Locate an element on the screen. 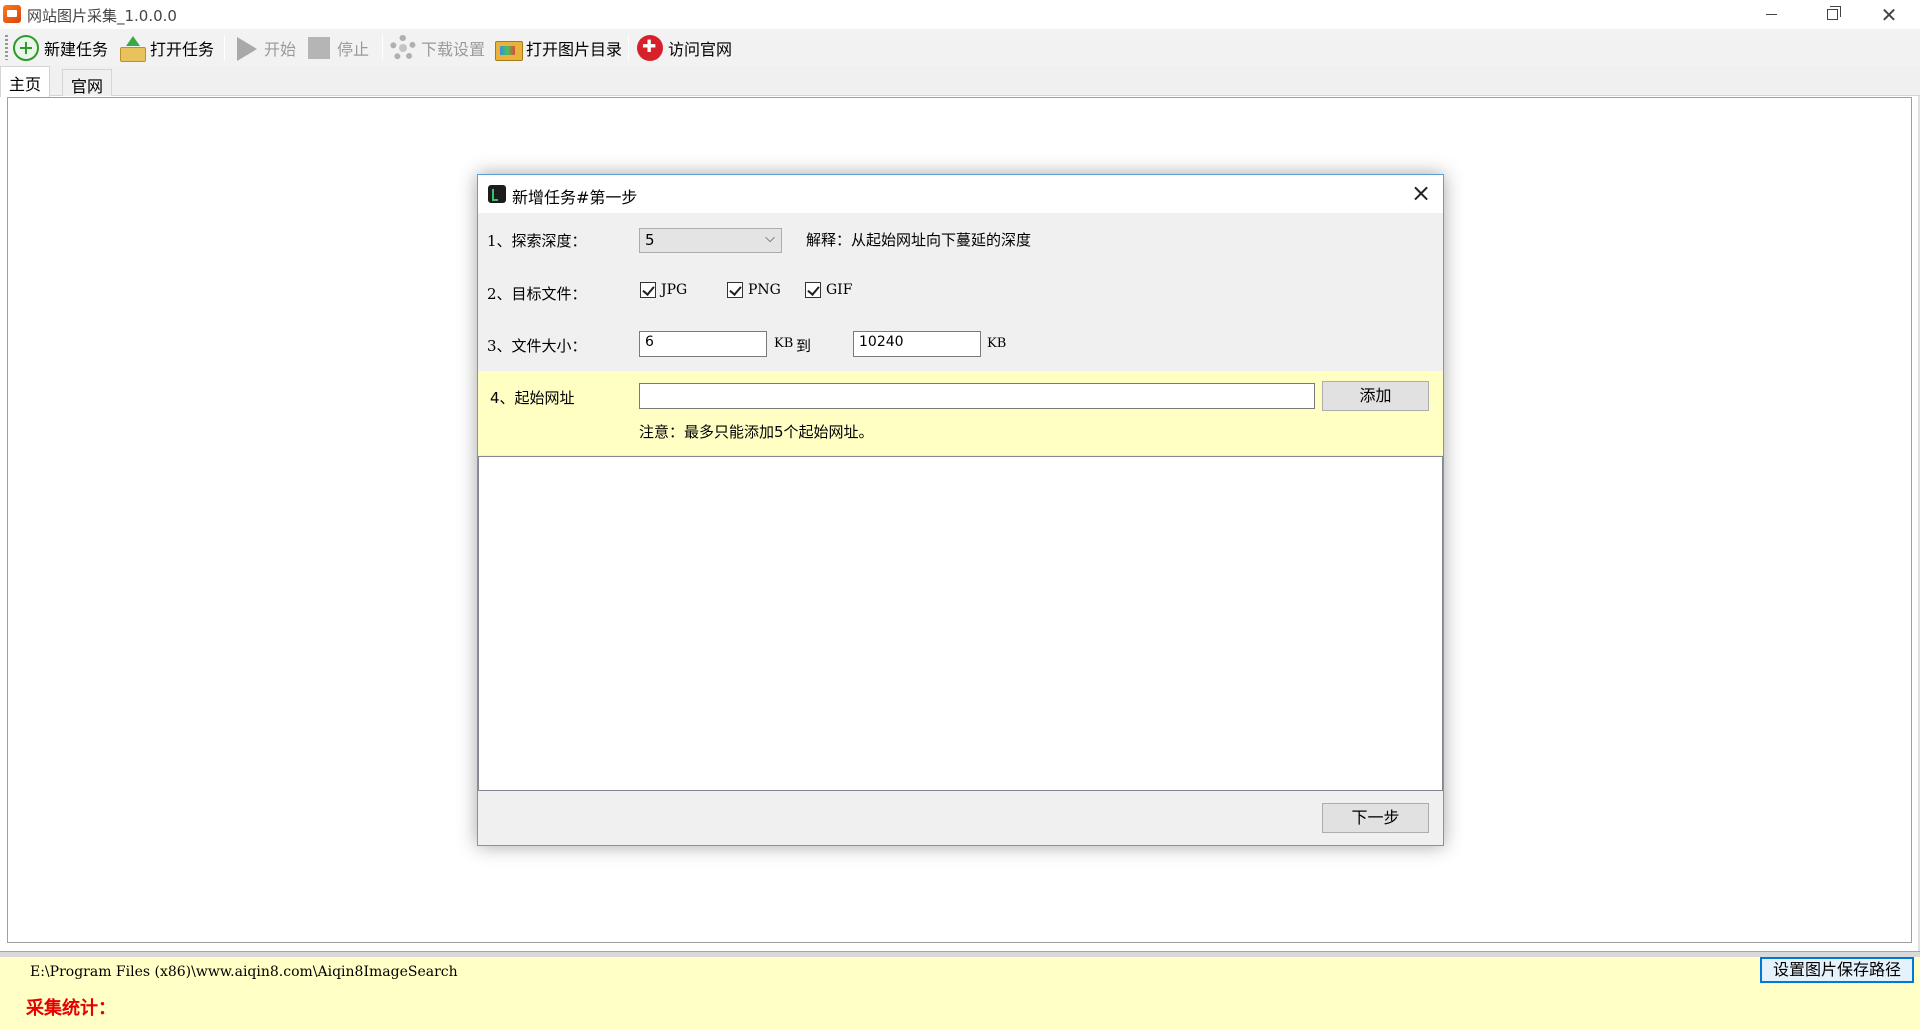 This screenshot has width=1920, height=1029. window-titlebar: 网站图片采集_1.0.0.0 ✕ is located at coordinates (960, 14).